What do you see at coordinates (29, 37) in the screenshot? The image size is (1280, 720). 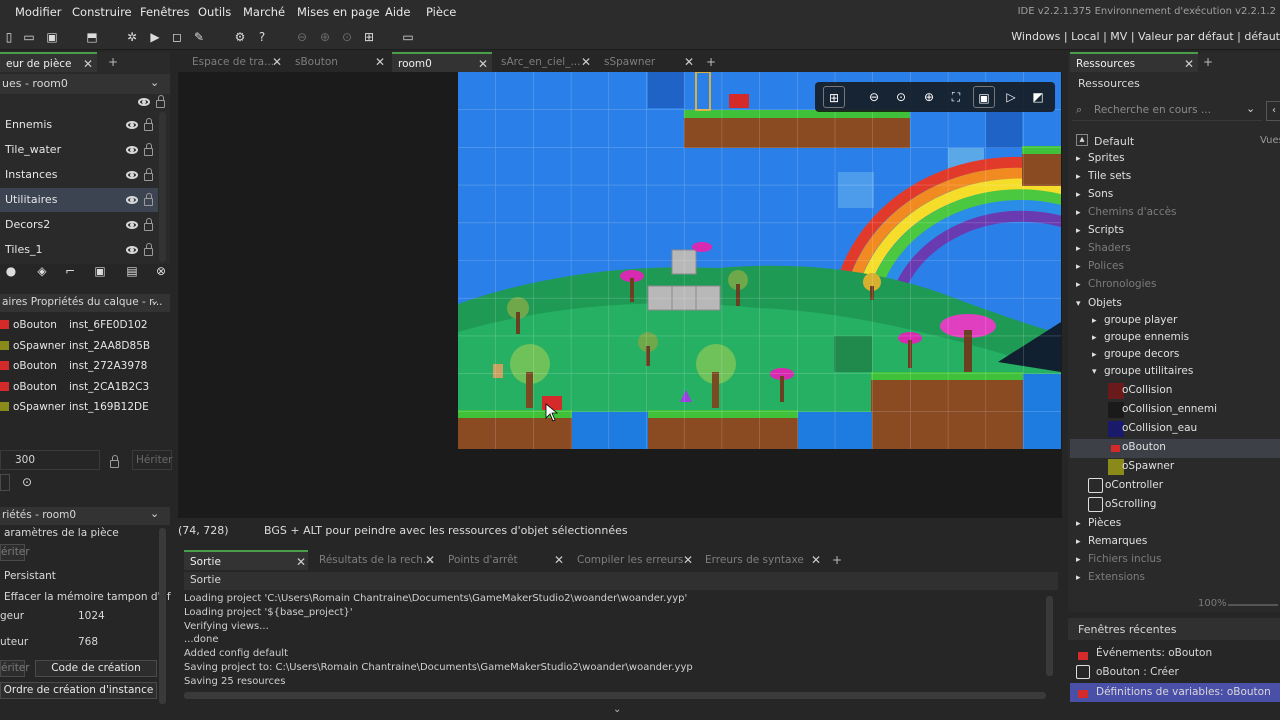 I see `open-project-icon: ▭` at bounding box center [29, 37].